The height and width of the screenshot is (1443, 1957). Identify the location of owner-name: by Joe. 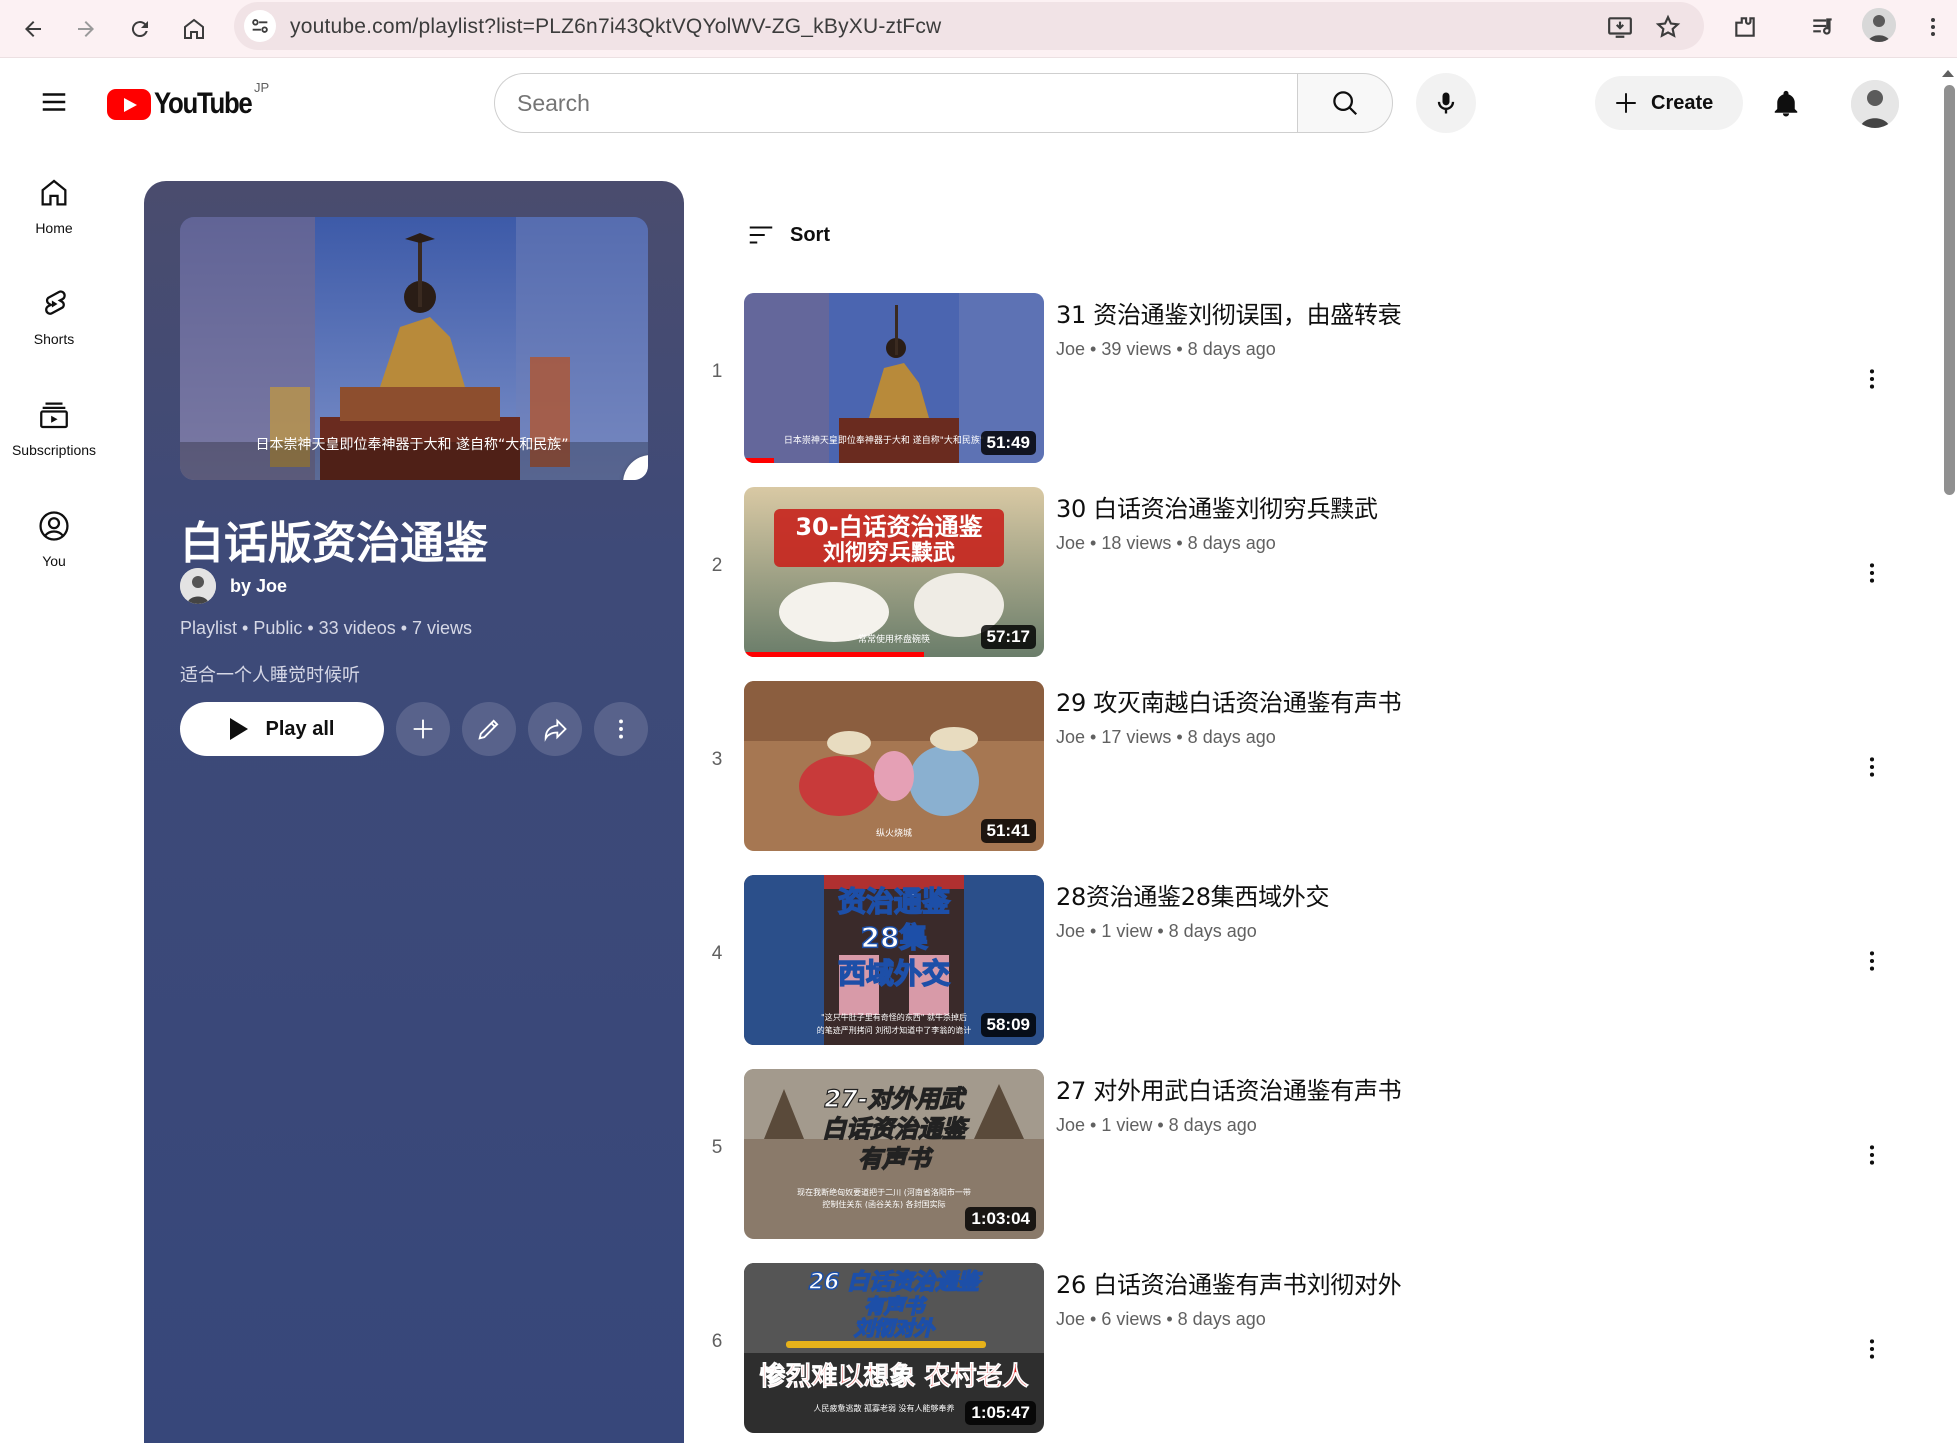
(258, 586).